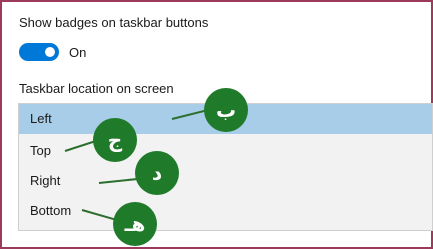  I want to click on toggle-state-label: On, so click(78, 52).